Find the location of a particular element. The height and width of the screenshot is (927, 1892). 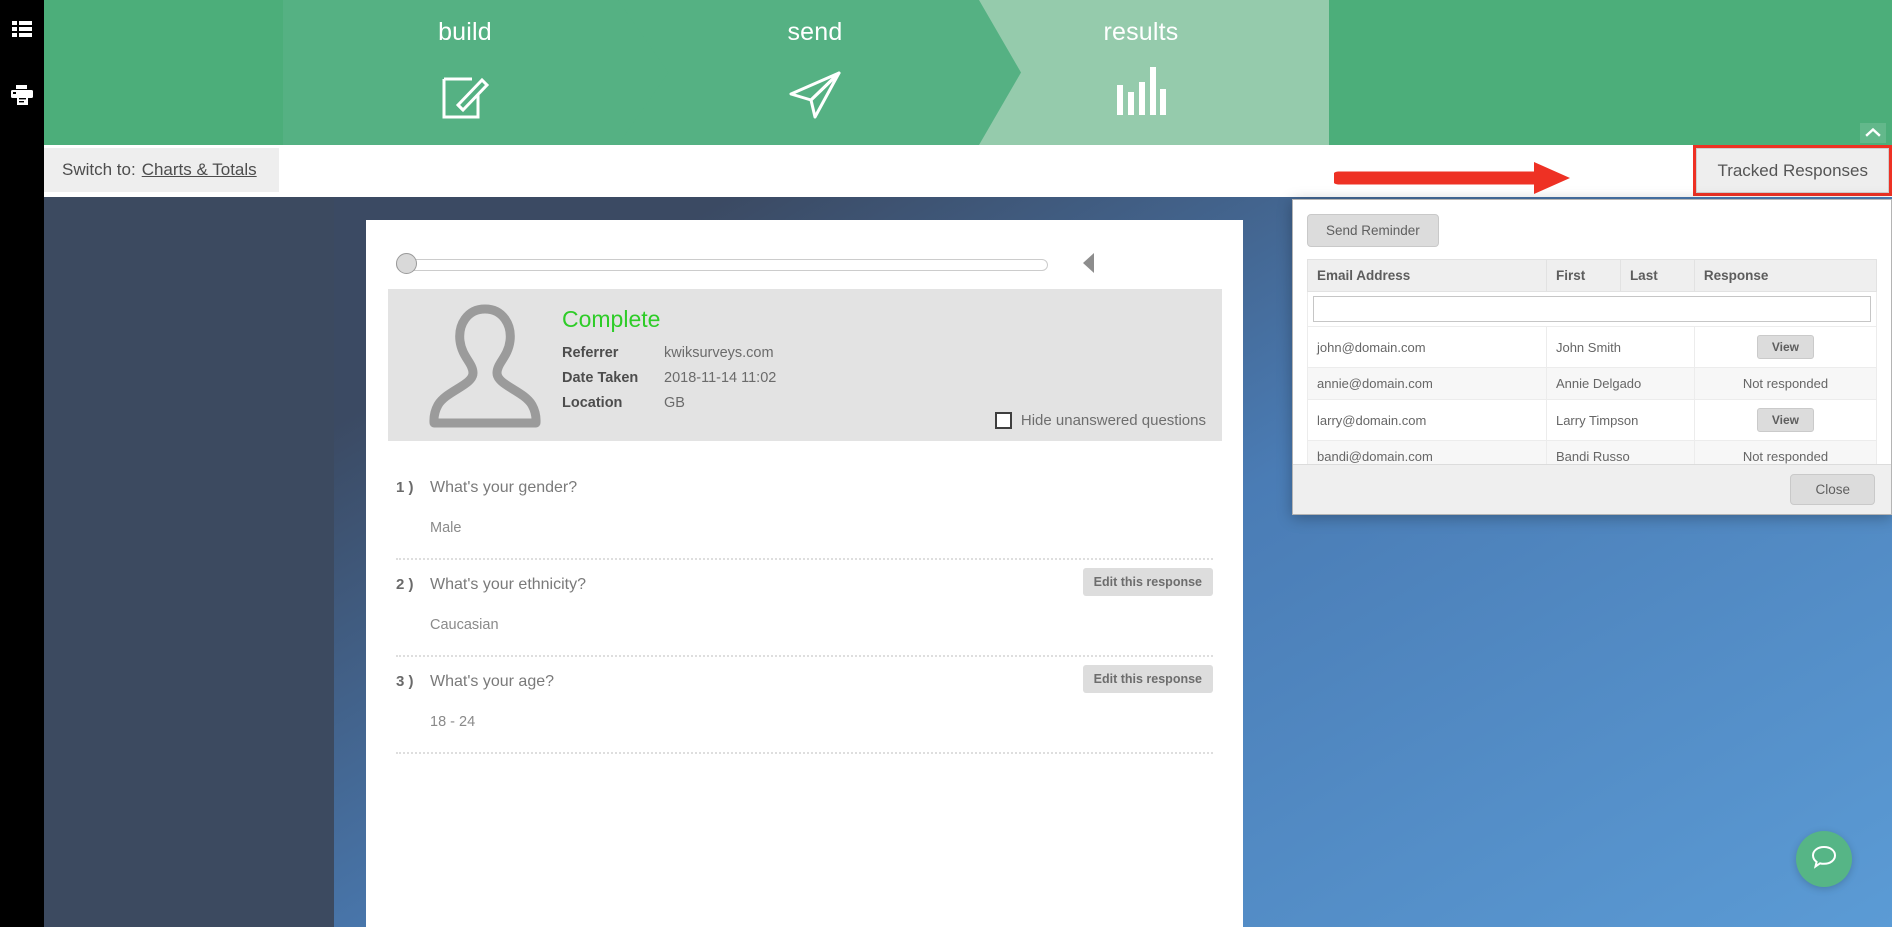

question-text: What's your age? is located at coordinates (492, 681).